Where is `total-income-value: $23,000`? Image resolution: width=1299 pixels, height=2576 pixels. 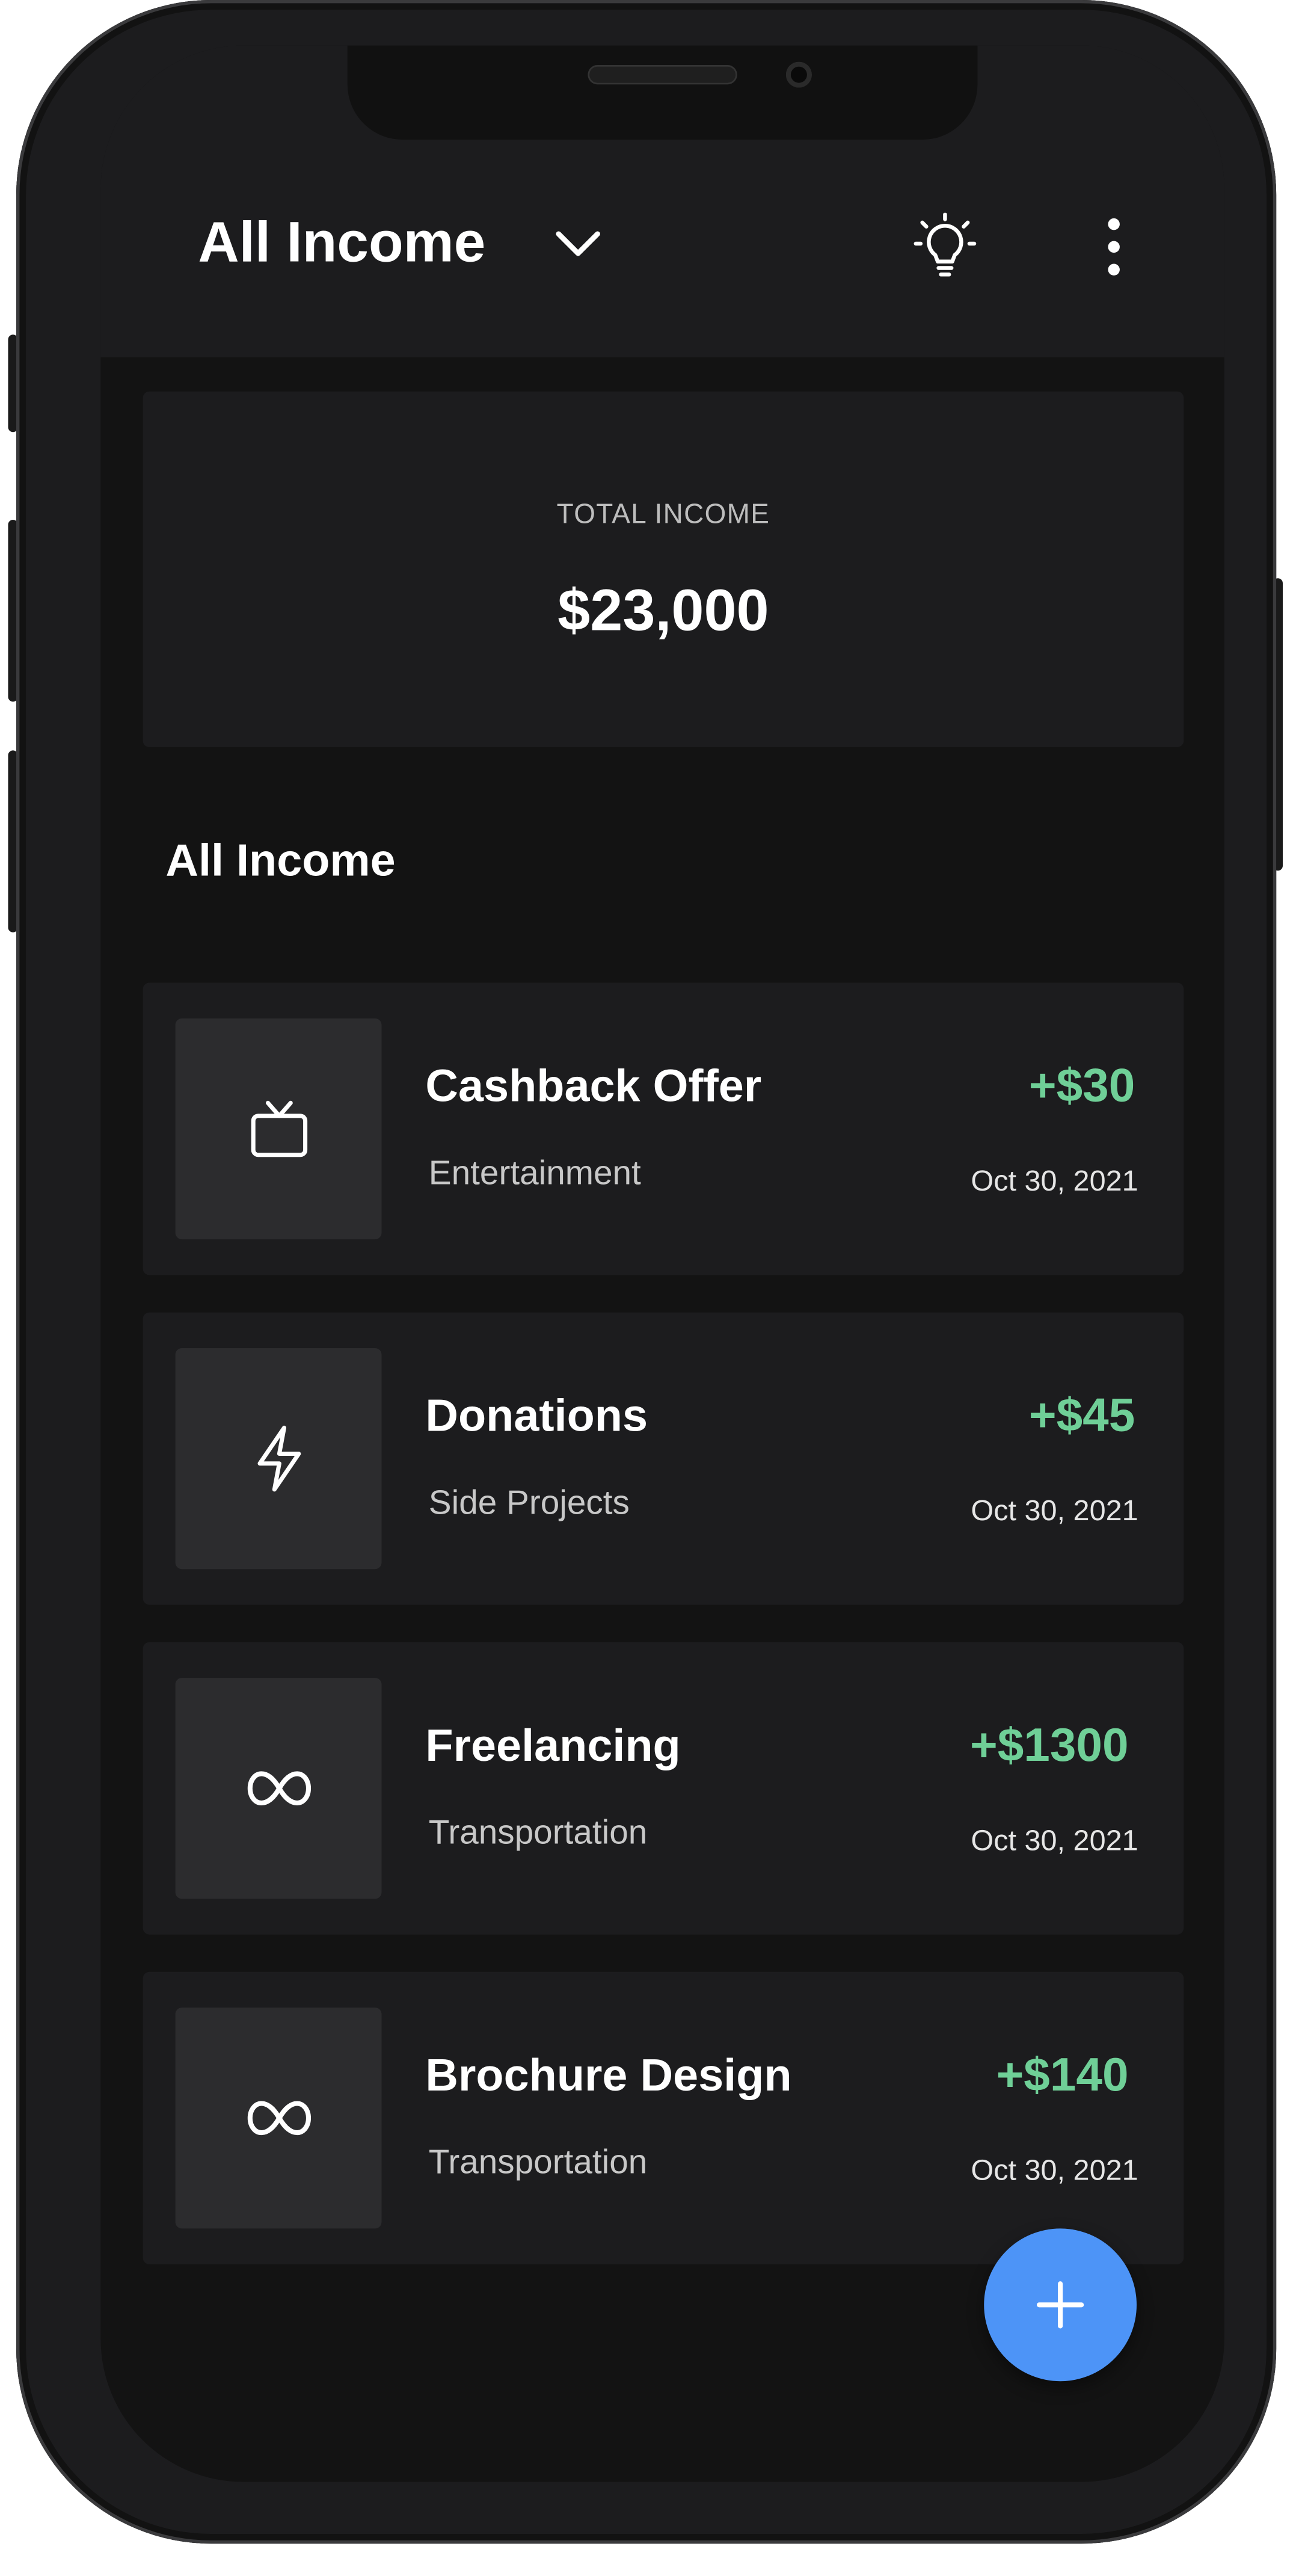 total-income-value: $23,000 is located at coordinates (663, 610).